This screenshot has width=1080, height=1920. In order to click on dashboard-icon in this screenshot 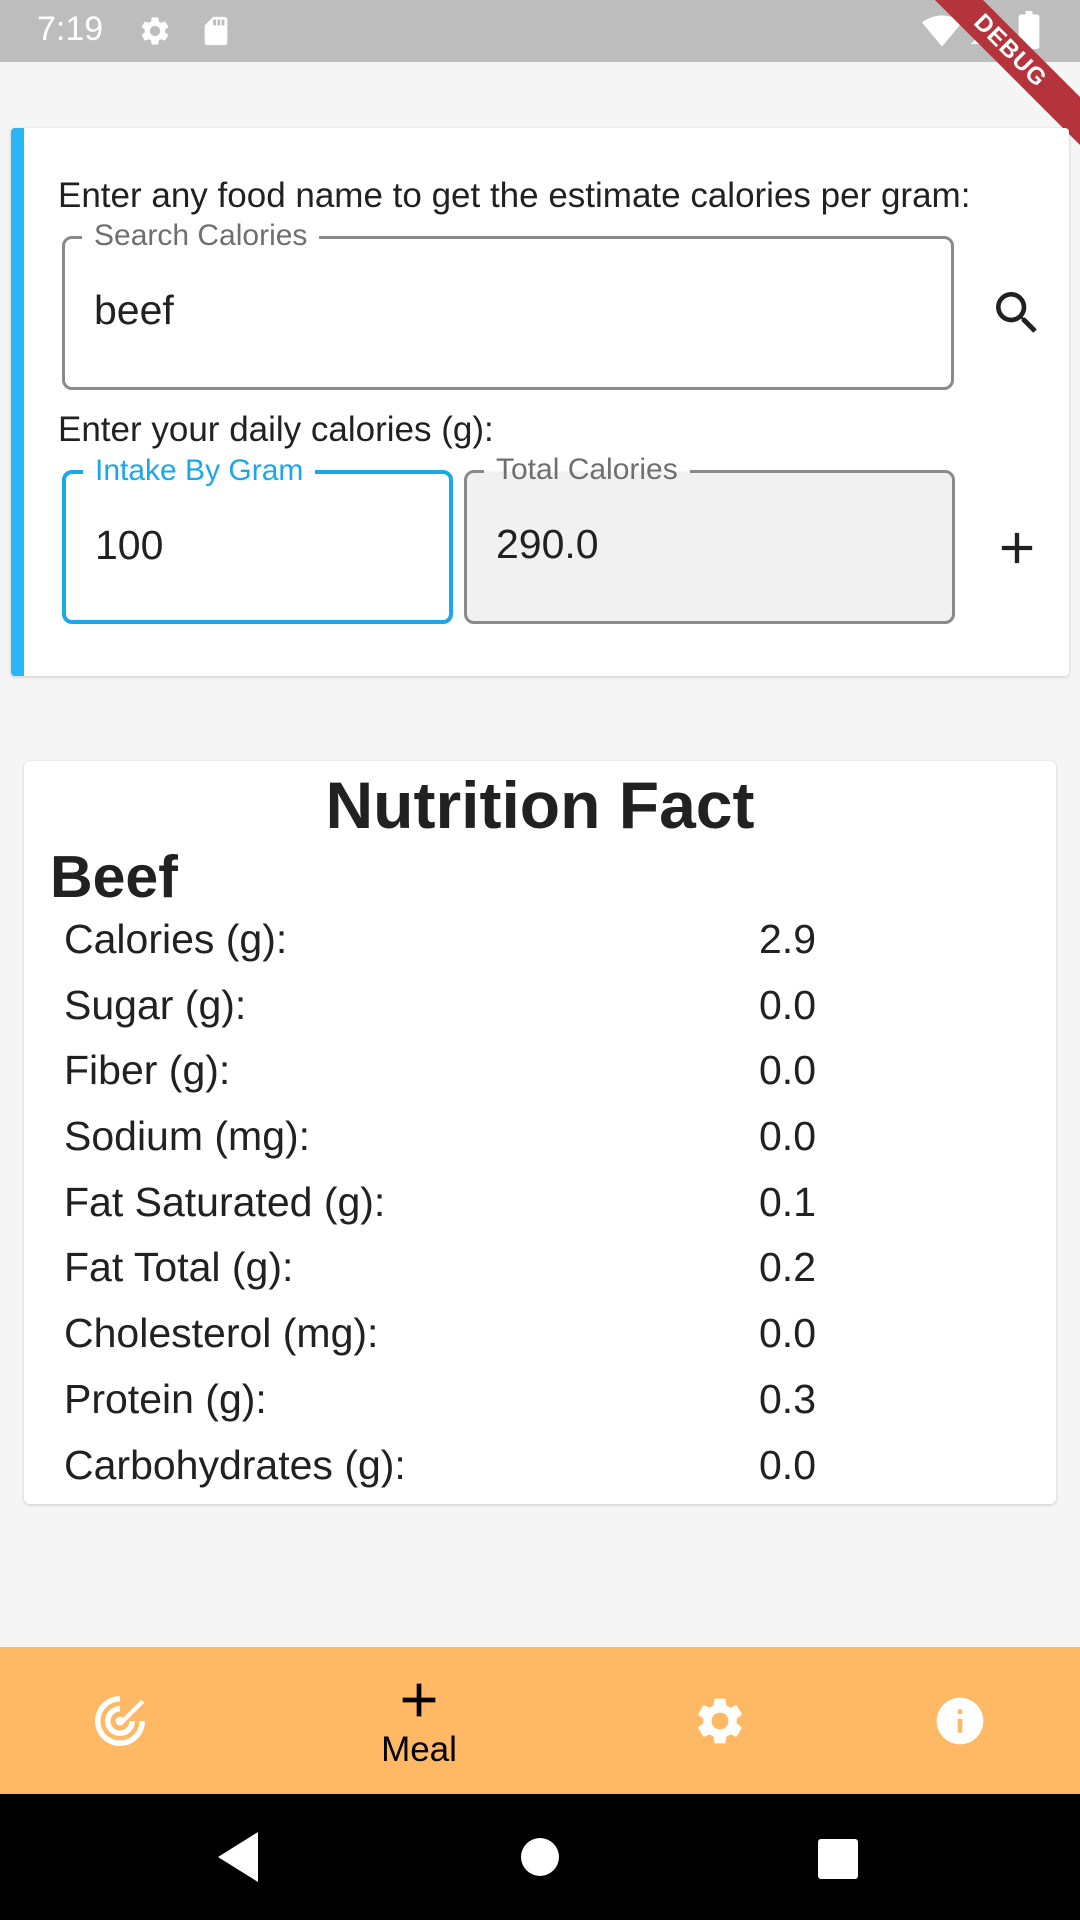, I will do `click(120, 1720)`.